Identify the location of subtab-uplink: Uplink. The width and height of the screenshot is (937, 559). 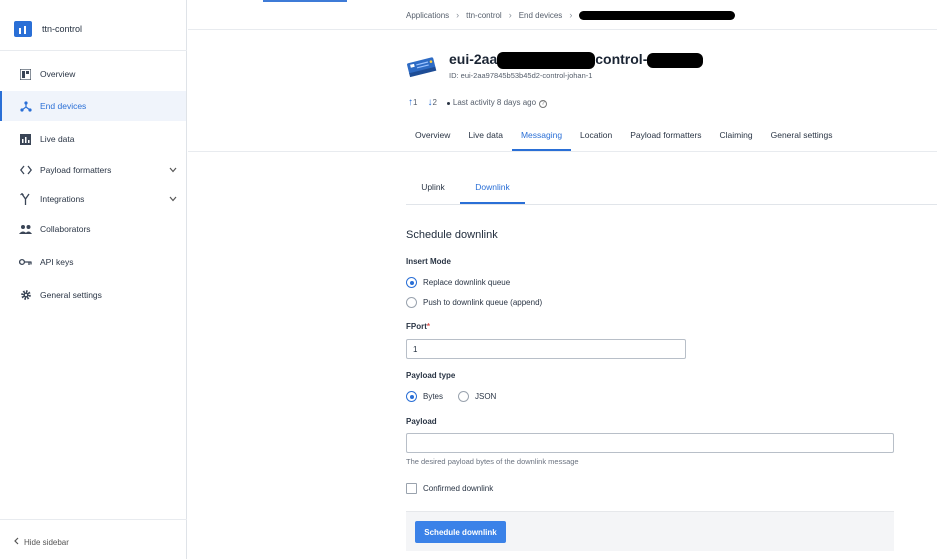
(433, 189).